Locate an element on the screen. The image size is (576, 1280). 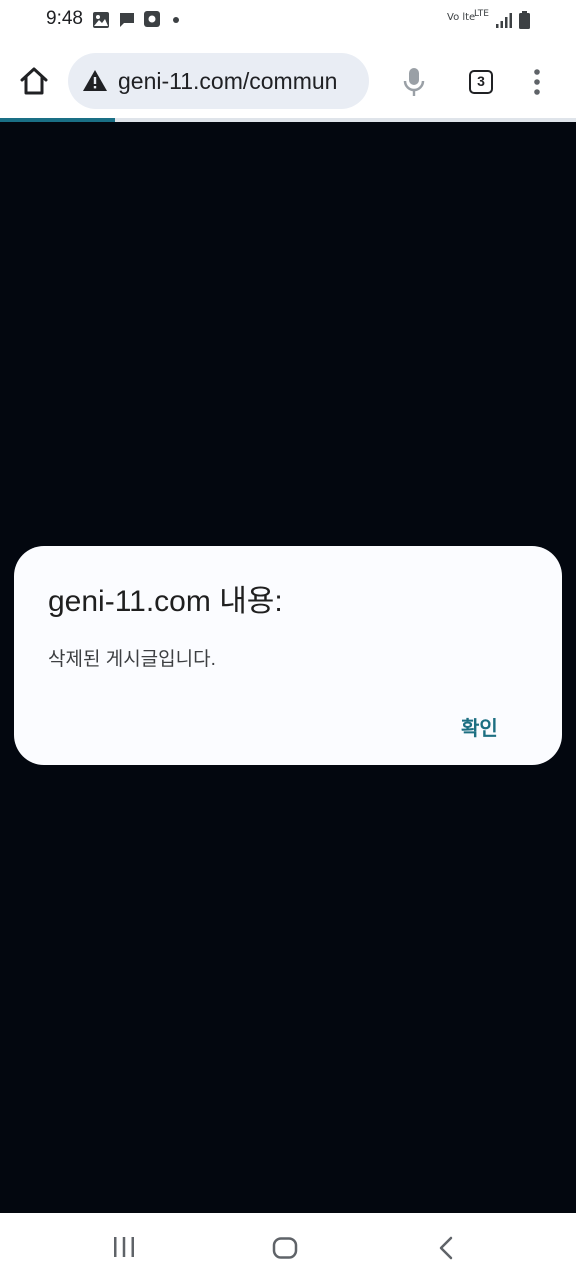
network-type-indicator: LTE is located at coordinates (481, 14).